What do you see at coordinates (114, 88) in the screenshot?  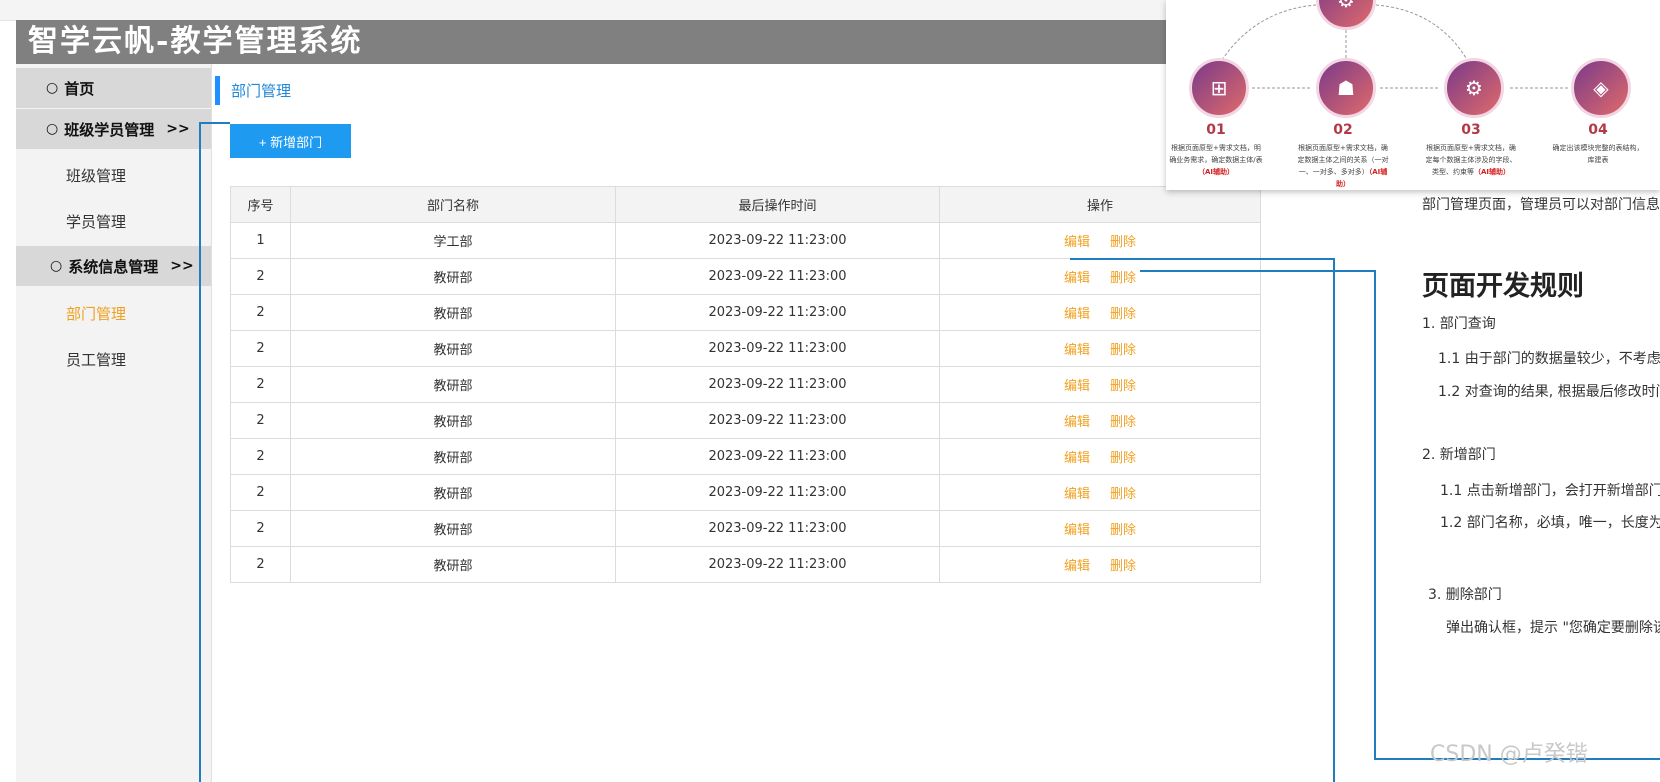 I see `sidebar-item-home: ○ 首页` at bounding box center [114, 88].